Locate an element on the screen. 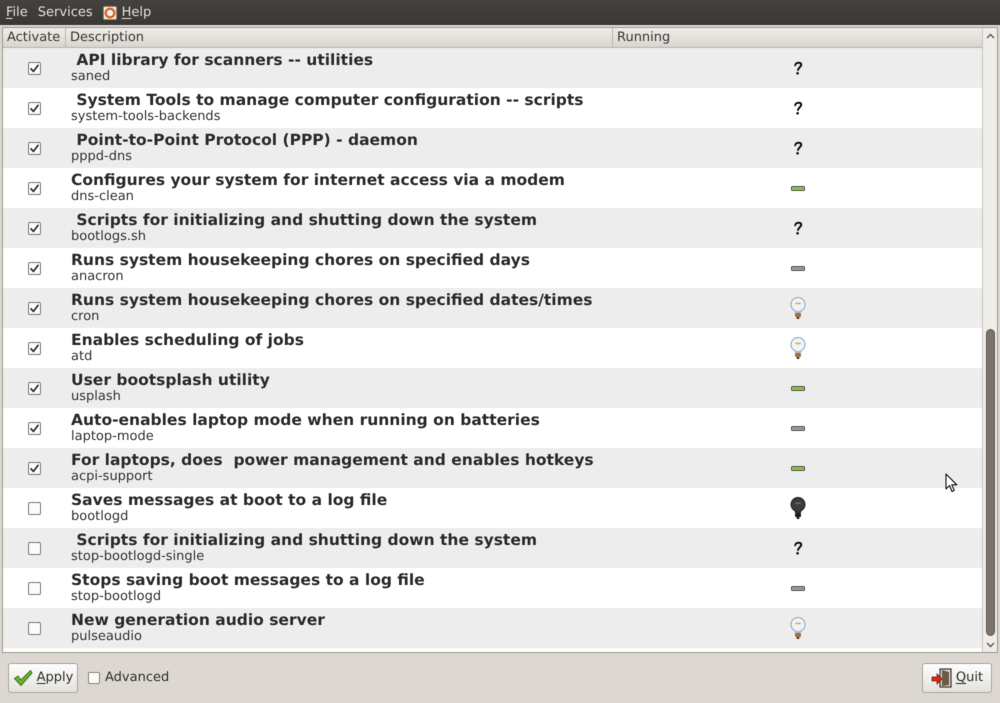  menu-label: Services is located at coordinates (65, 12).